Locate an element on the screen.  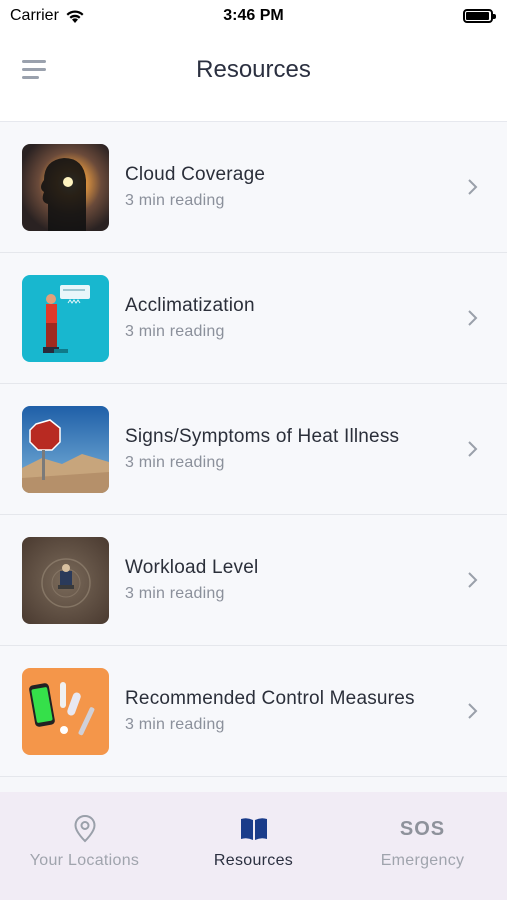
item-text: Cloud Coverage 3 min reading is located at coordinates (295, 187).